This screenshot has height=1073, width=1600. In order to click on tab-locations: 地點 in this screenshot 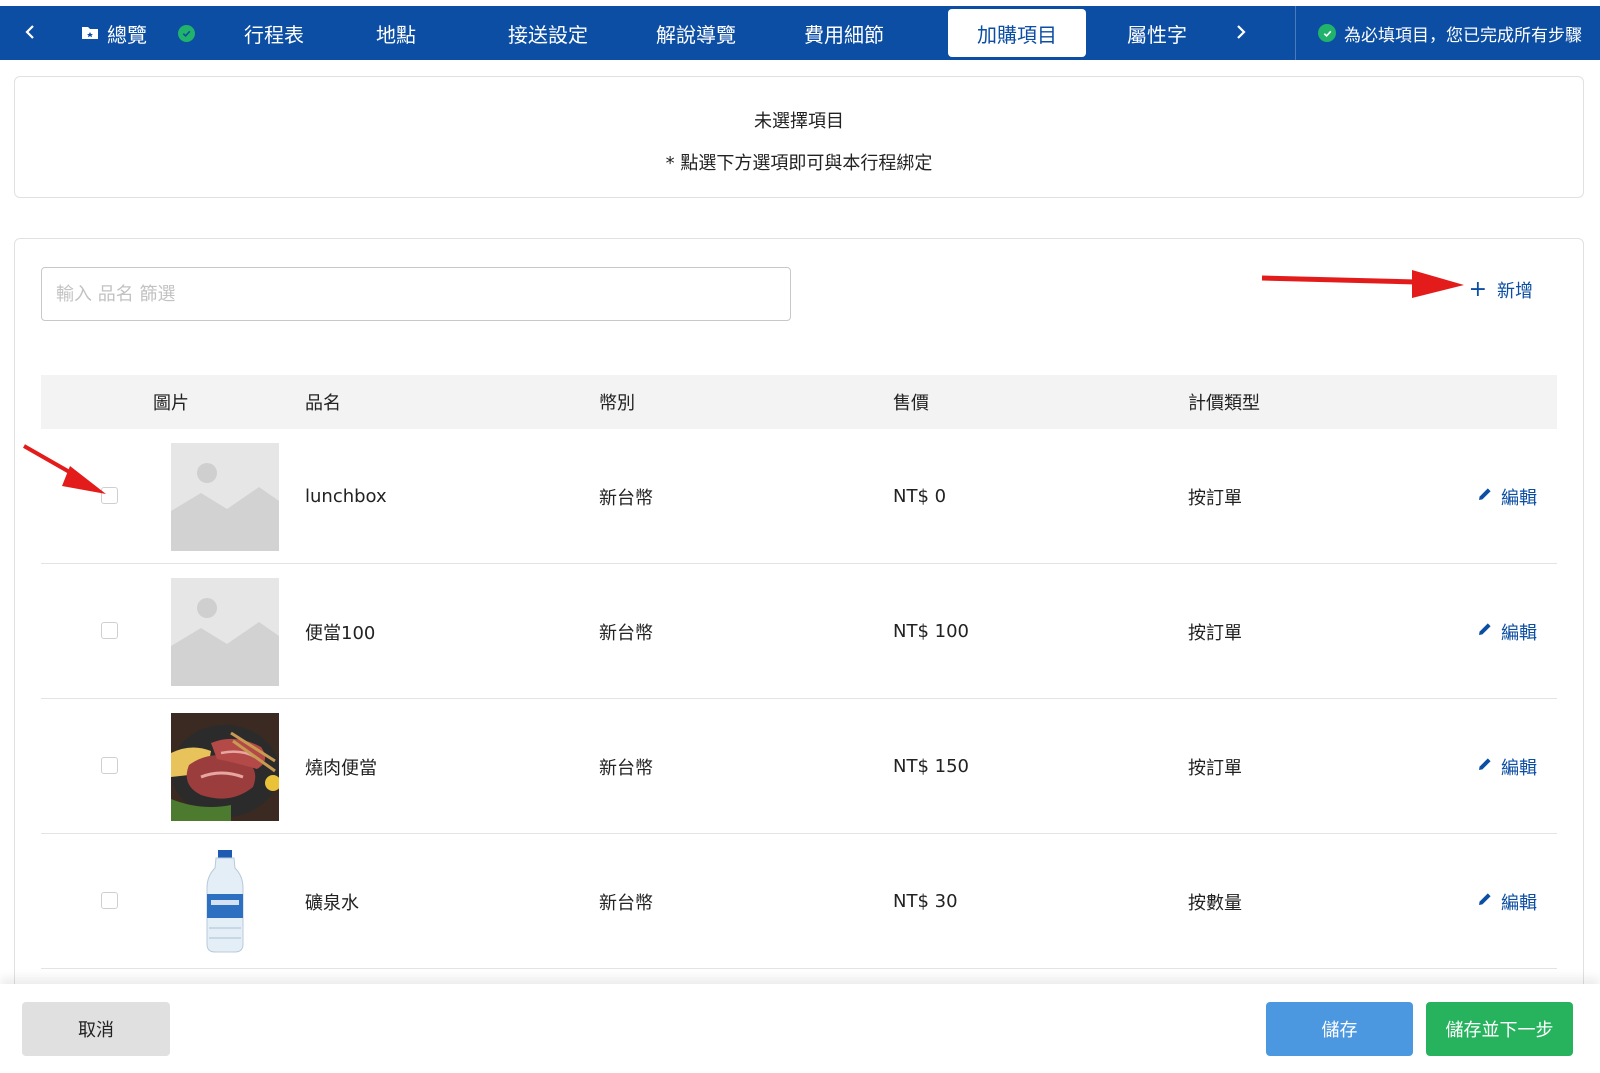, I will do `click(396, 33)`.